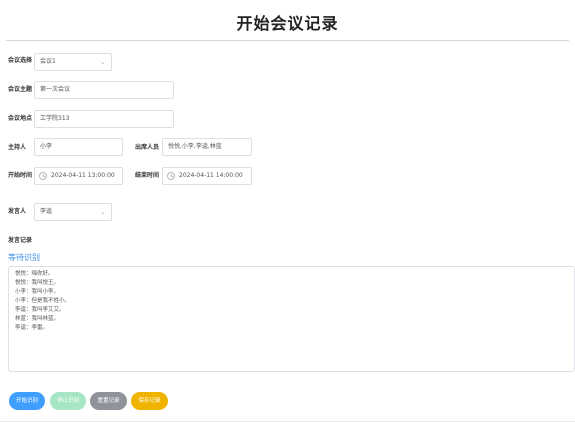  Describe the element at coordinates (68, 401) in the screenshot. I see `stop-recognition-button: 停止识别` at that location.